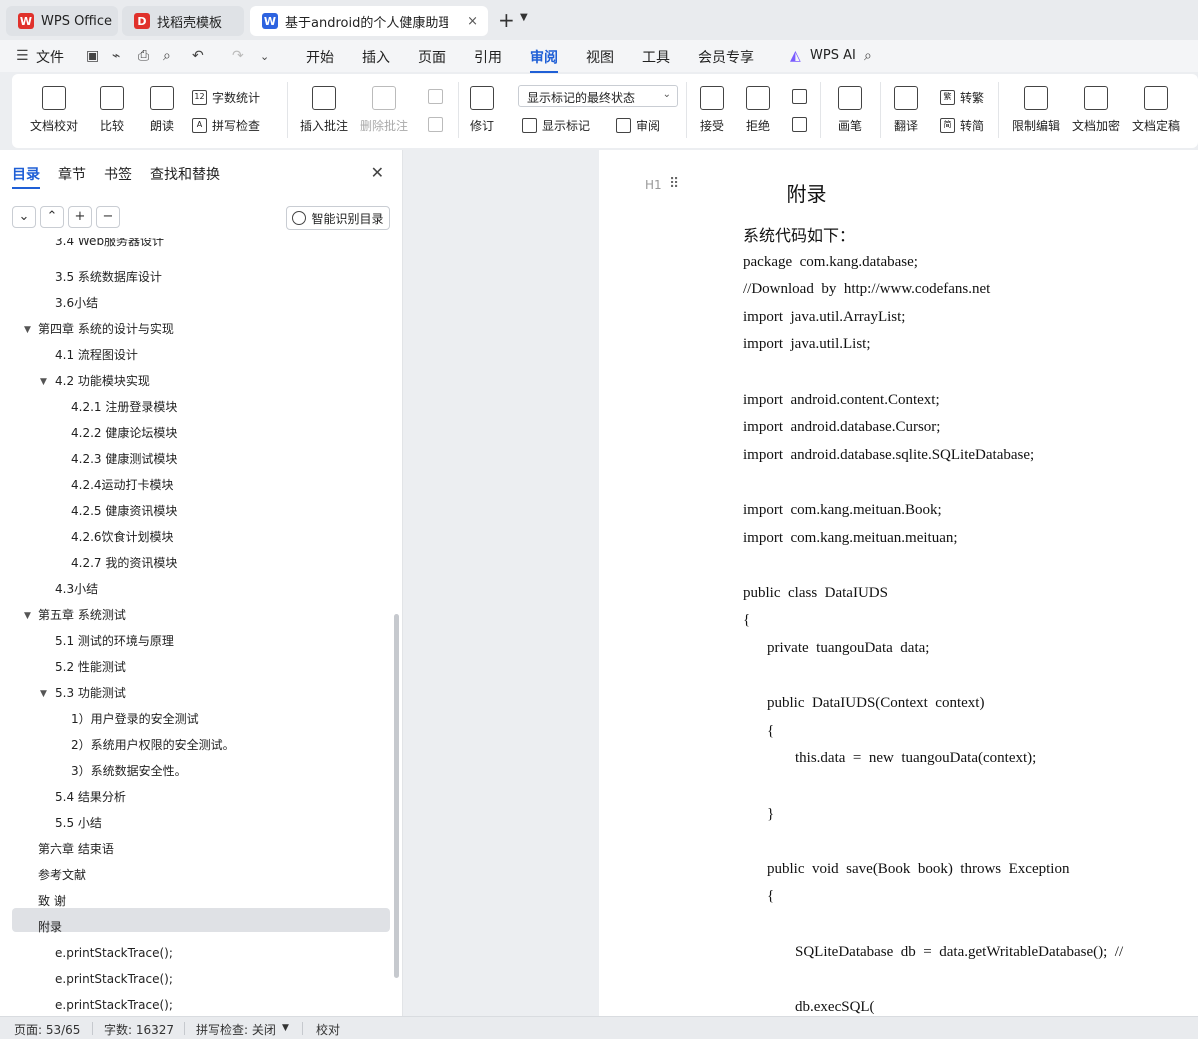  Describe the element at coordinates (544, 60) in the screenshot. I see `menu-review: 审阅` at that location.